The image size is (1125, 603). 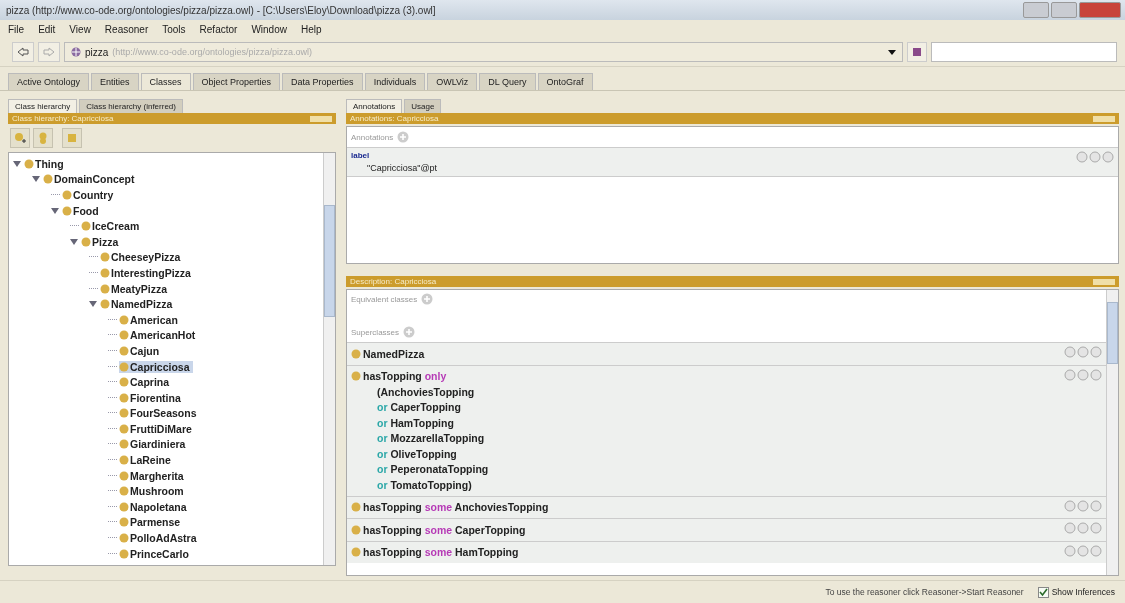 I want to click on class-node: PolloAdAstra, so click(x=159, y=538).